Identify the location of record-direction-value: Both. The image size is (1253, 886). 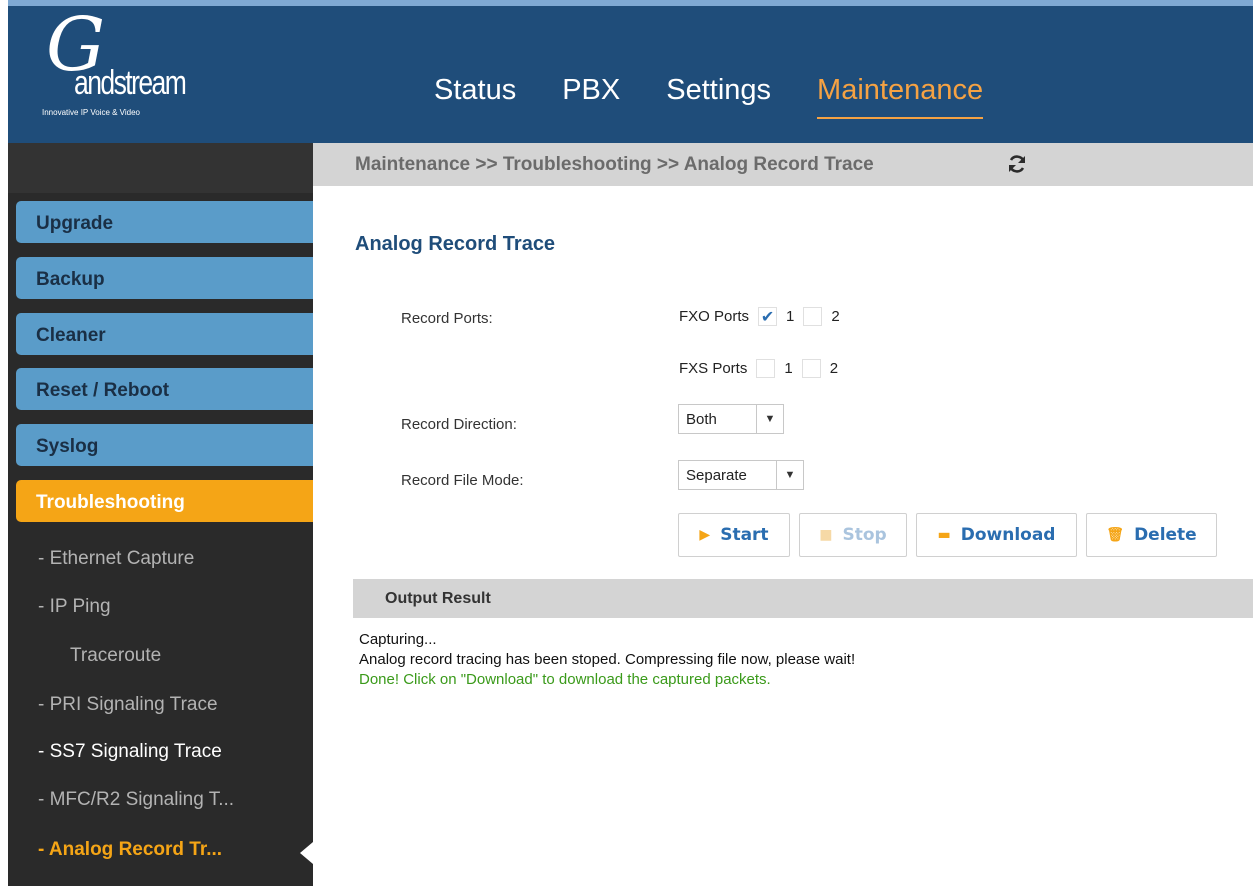
(701, 419).